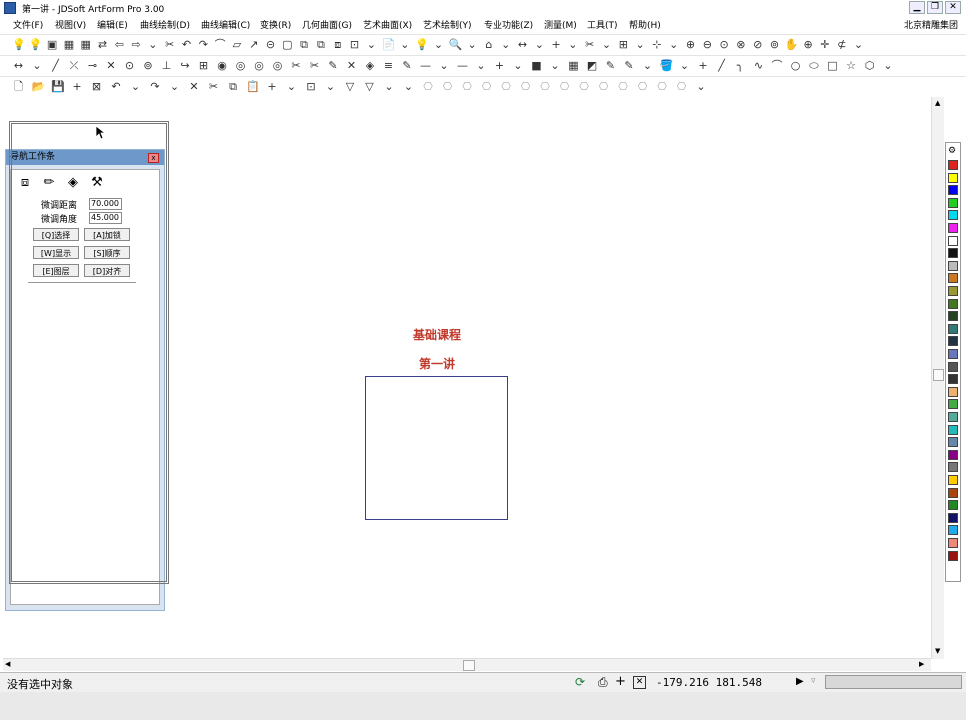 The width and height of the screenshot is (966, 720). What do you see at coordinates (592, 65) in the screenshot?
I see `toolbar-row2-tool-icon: ◩` at bounding box center [592, 65].